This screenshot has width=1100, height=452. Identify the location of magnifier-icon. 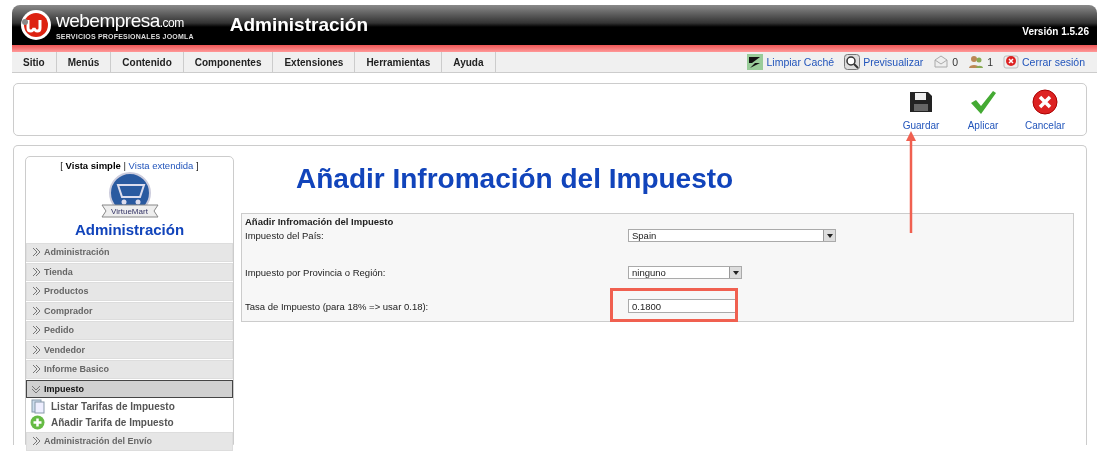
(852, 62).